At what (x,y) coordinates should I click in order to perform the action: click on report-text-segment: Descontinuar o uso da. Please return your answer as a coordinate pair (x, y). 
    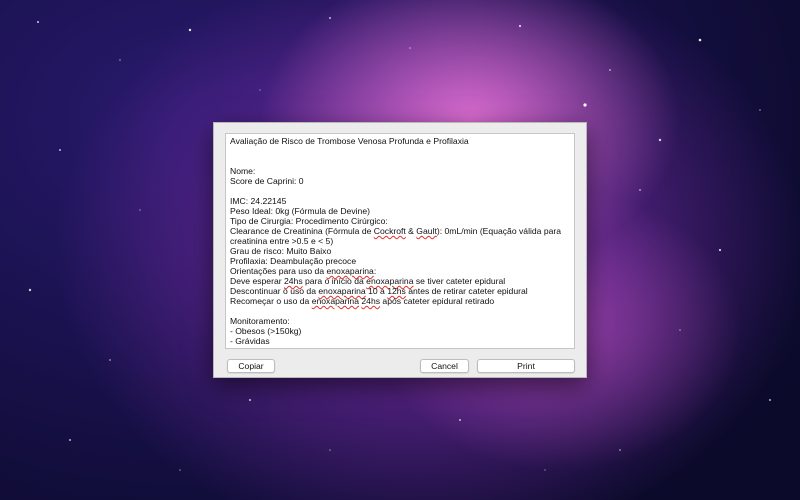
    Looking at the image, I should click on (274, 291).